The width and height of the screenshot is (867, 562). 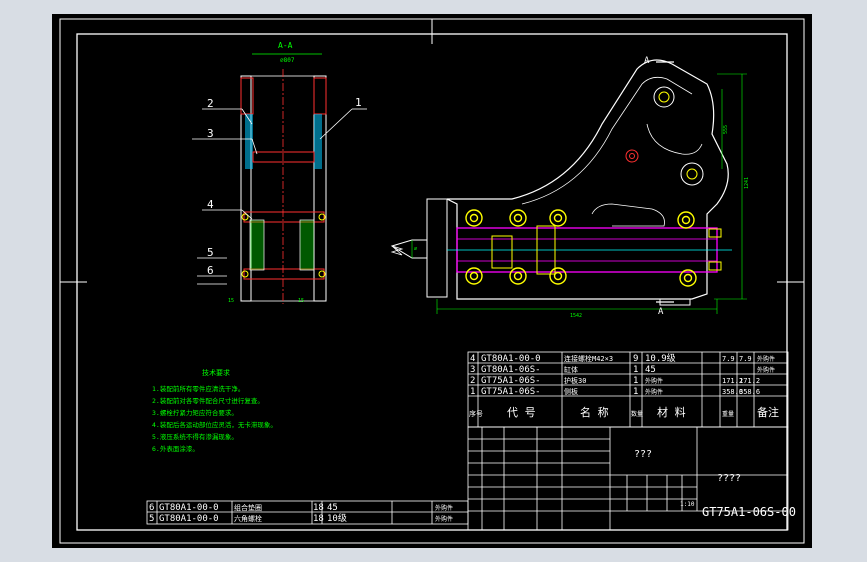 What do you see at coordinates (726, 129) in the screenshot?
I see `dim-upper: 555` at bounding box center [726, 129].